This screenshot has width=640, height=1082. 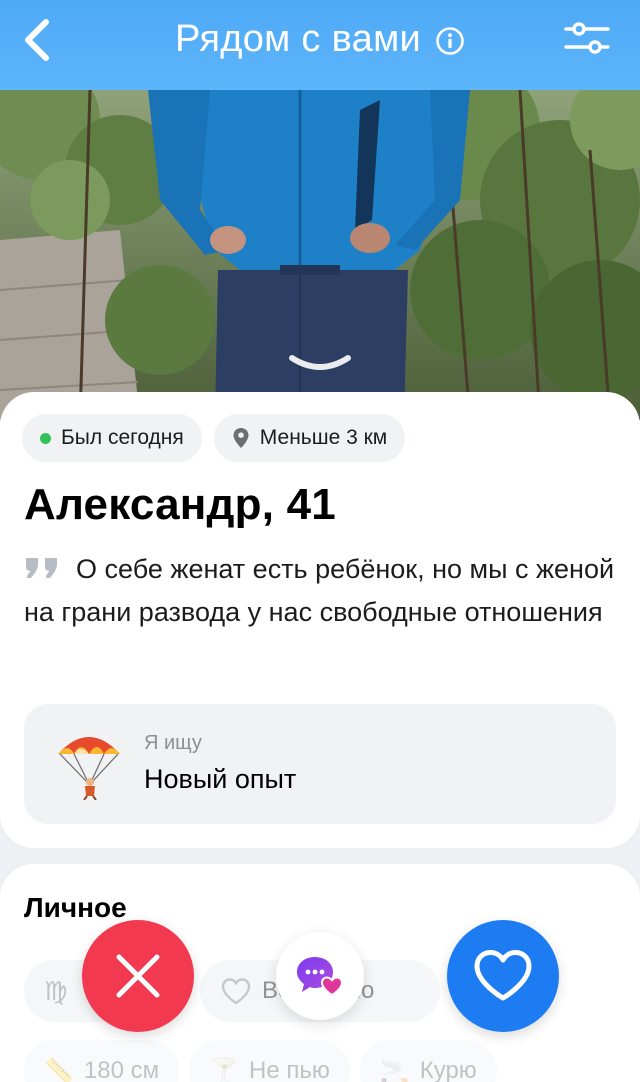 I want to click on like-button, so click(x=503, y=976).